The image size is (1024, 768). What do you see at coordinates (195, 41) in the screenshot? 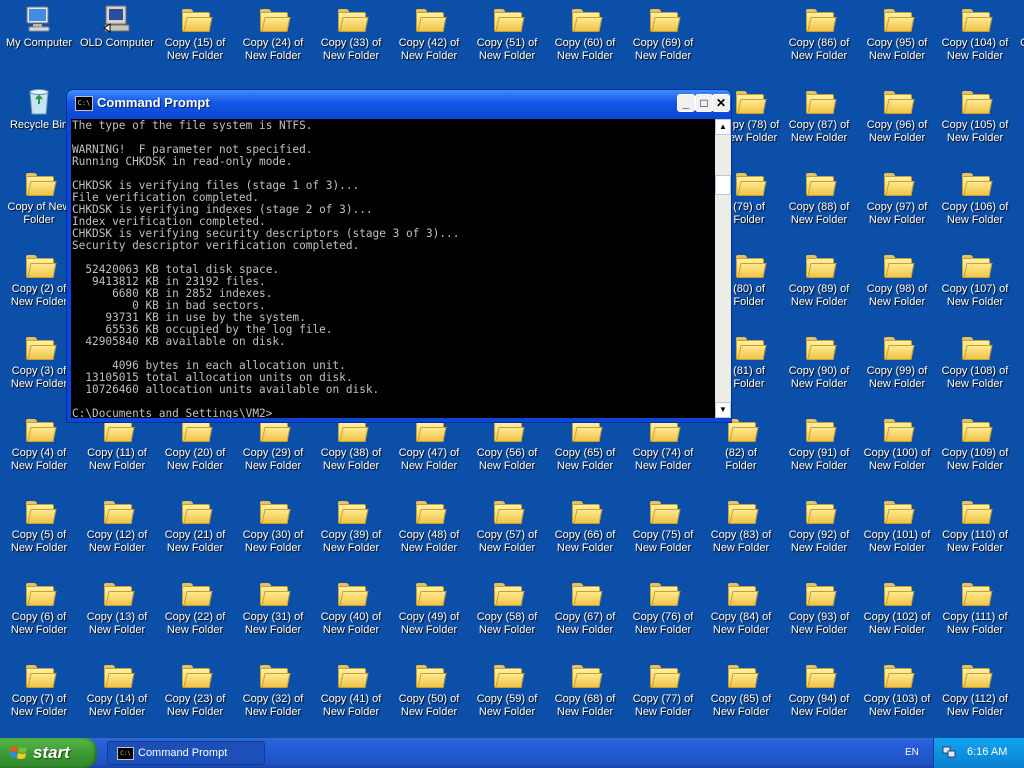
I see `desktop-icon-folder: Copy (15) of New Folder` at bounding box center [195, 41].